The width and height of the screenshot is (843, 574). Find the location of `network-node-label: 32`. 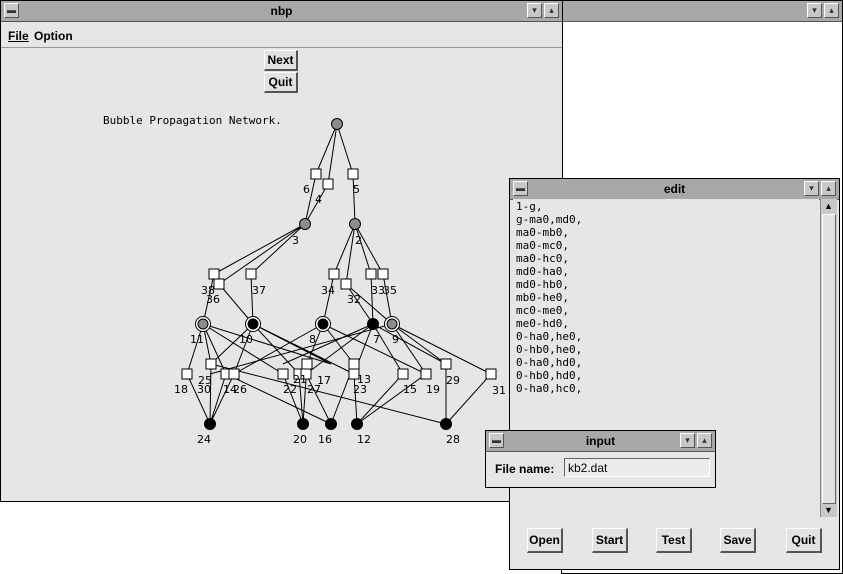

network-node-label: 32 is located at coordinates (354, 299).